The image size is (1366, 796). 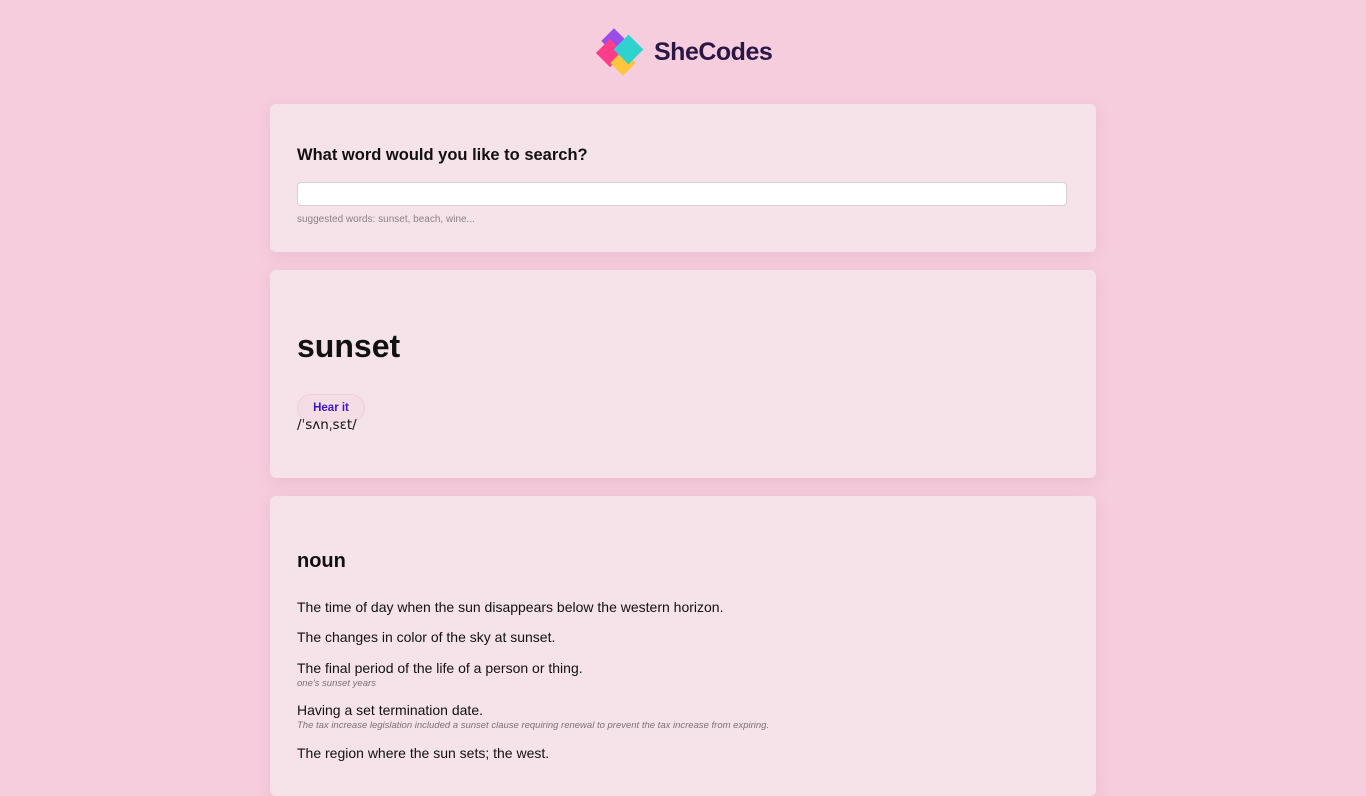 I want to click on brand-name: SheCodes, so click(x=713, y=51).